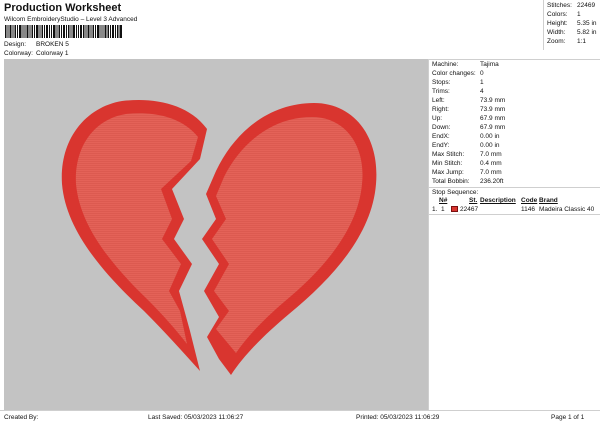 This screenshot has height=424, width=600. Describe the element at coordinates (465, 64) in the screenshot. I see `info-machine: Machine: Tajima` at that location.